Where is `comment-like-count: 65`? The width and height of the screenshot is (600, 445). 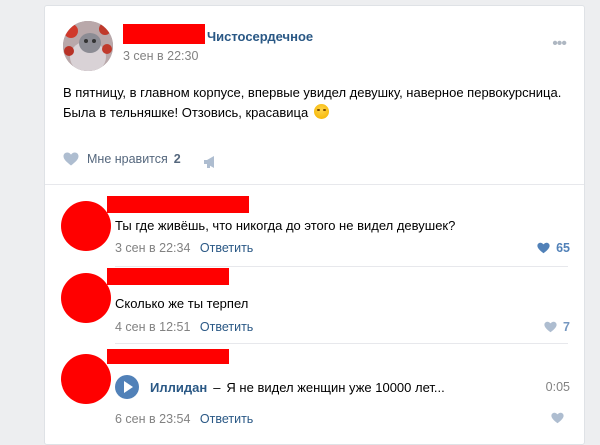
comment-like-count: 65 is located at coordinates (563, 248).